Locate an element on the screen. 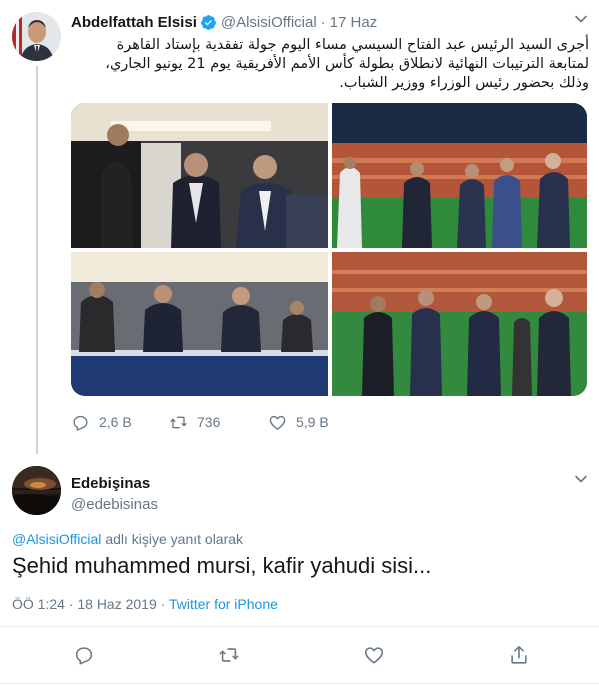  reply-header: Edebişinas @edebisinas is located at coordinates (114, 494).